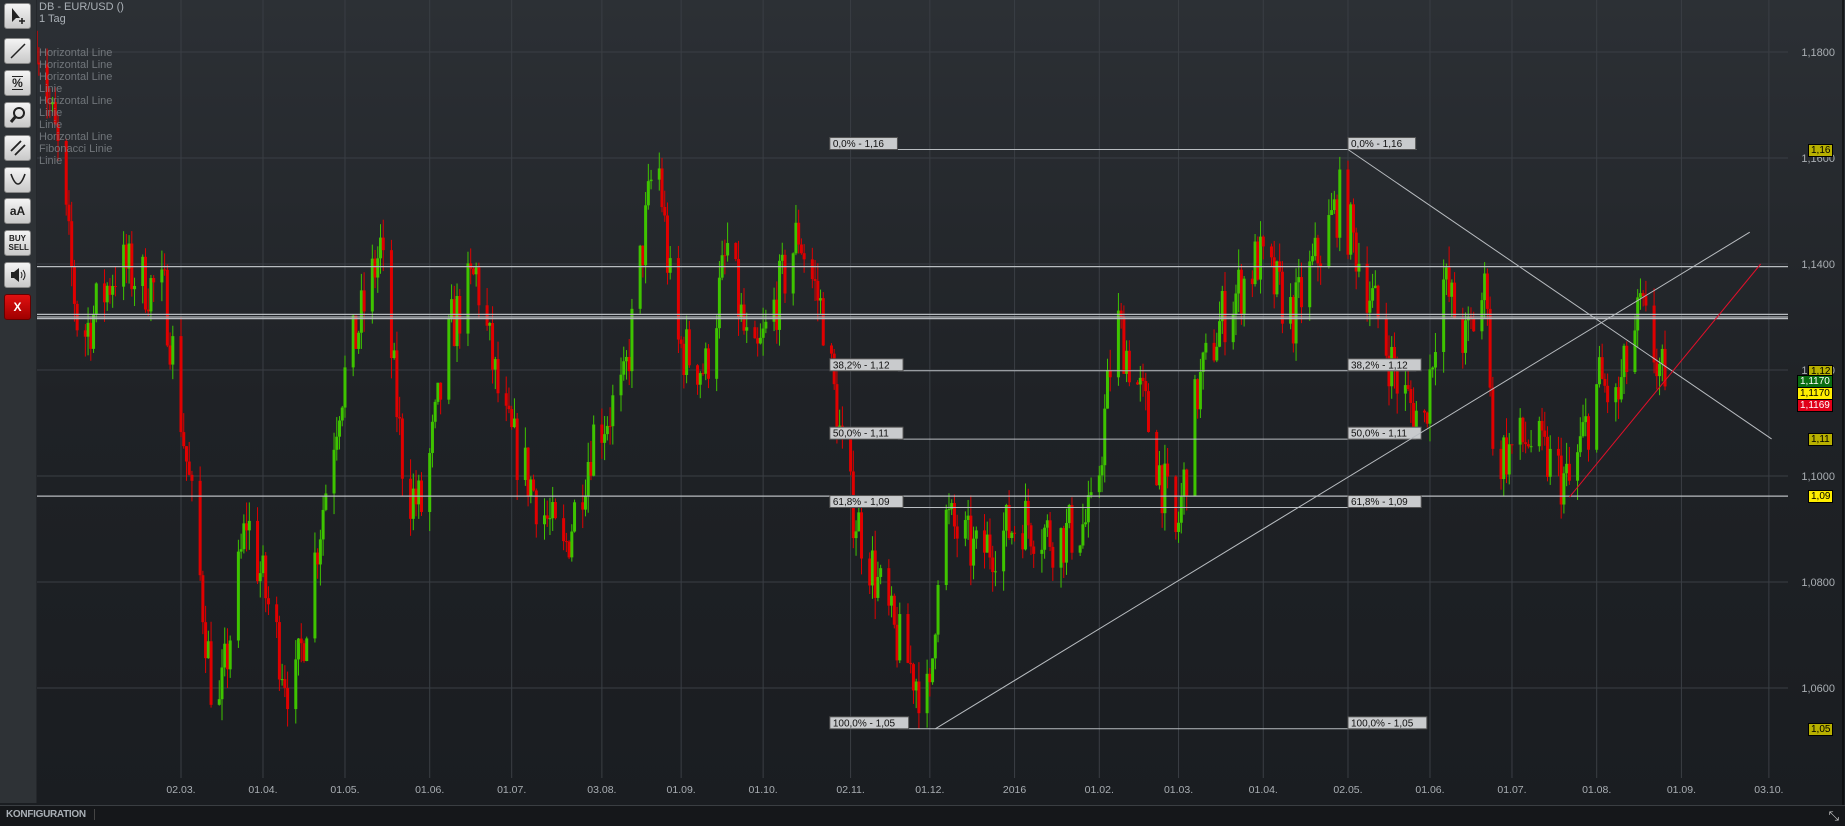 Image resolution: width=1845 pixels, height=826 pixels. Describe the element at coordinates (17, 211) in the screenshot. I see `text-tool-button: aA` at that location.